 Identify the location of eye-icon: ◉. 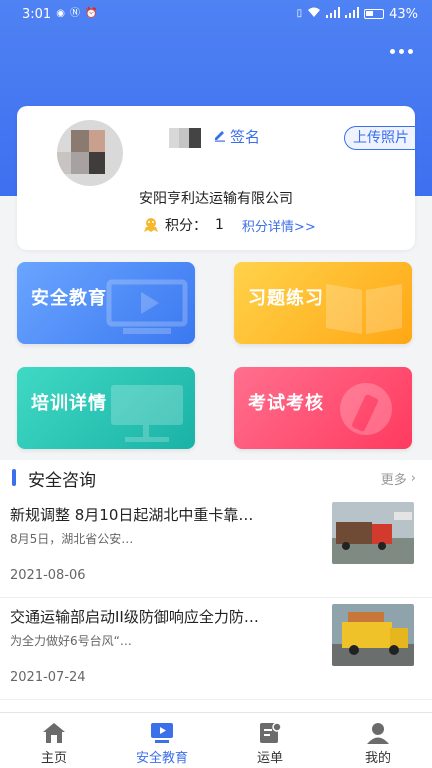
(60, 13).